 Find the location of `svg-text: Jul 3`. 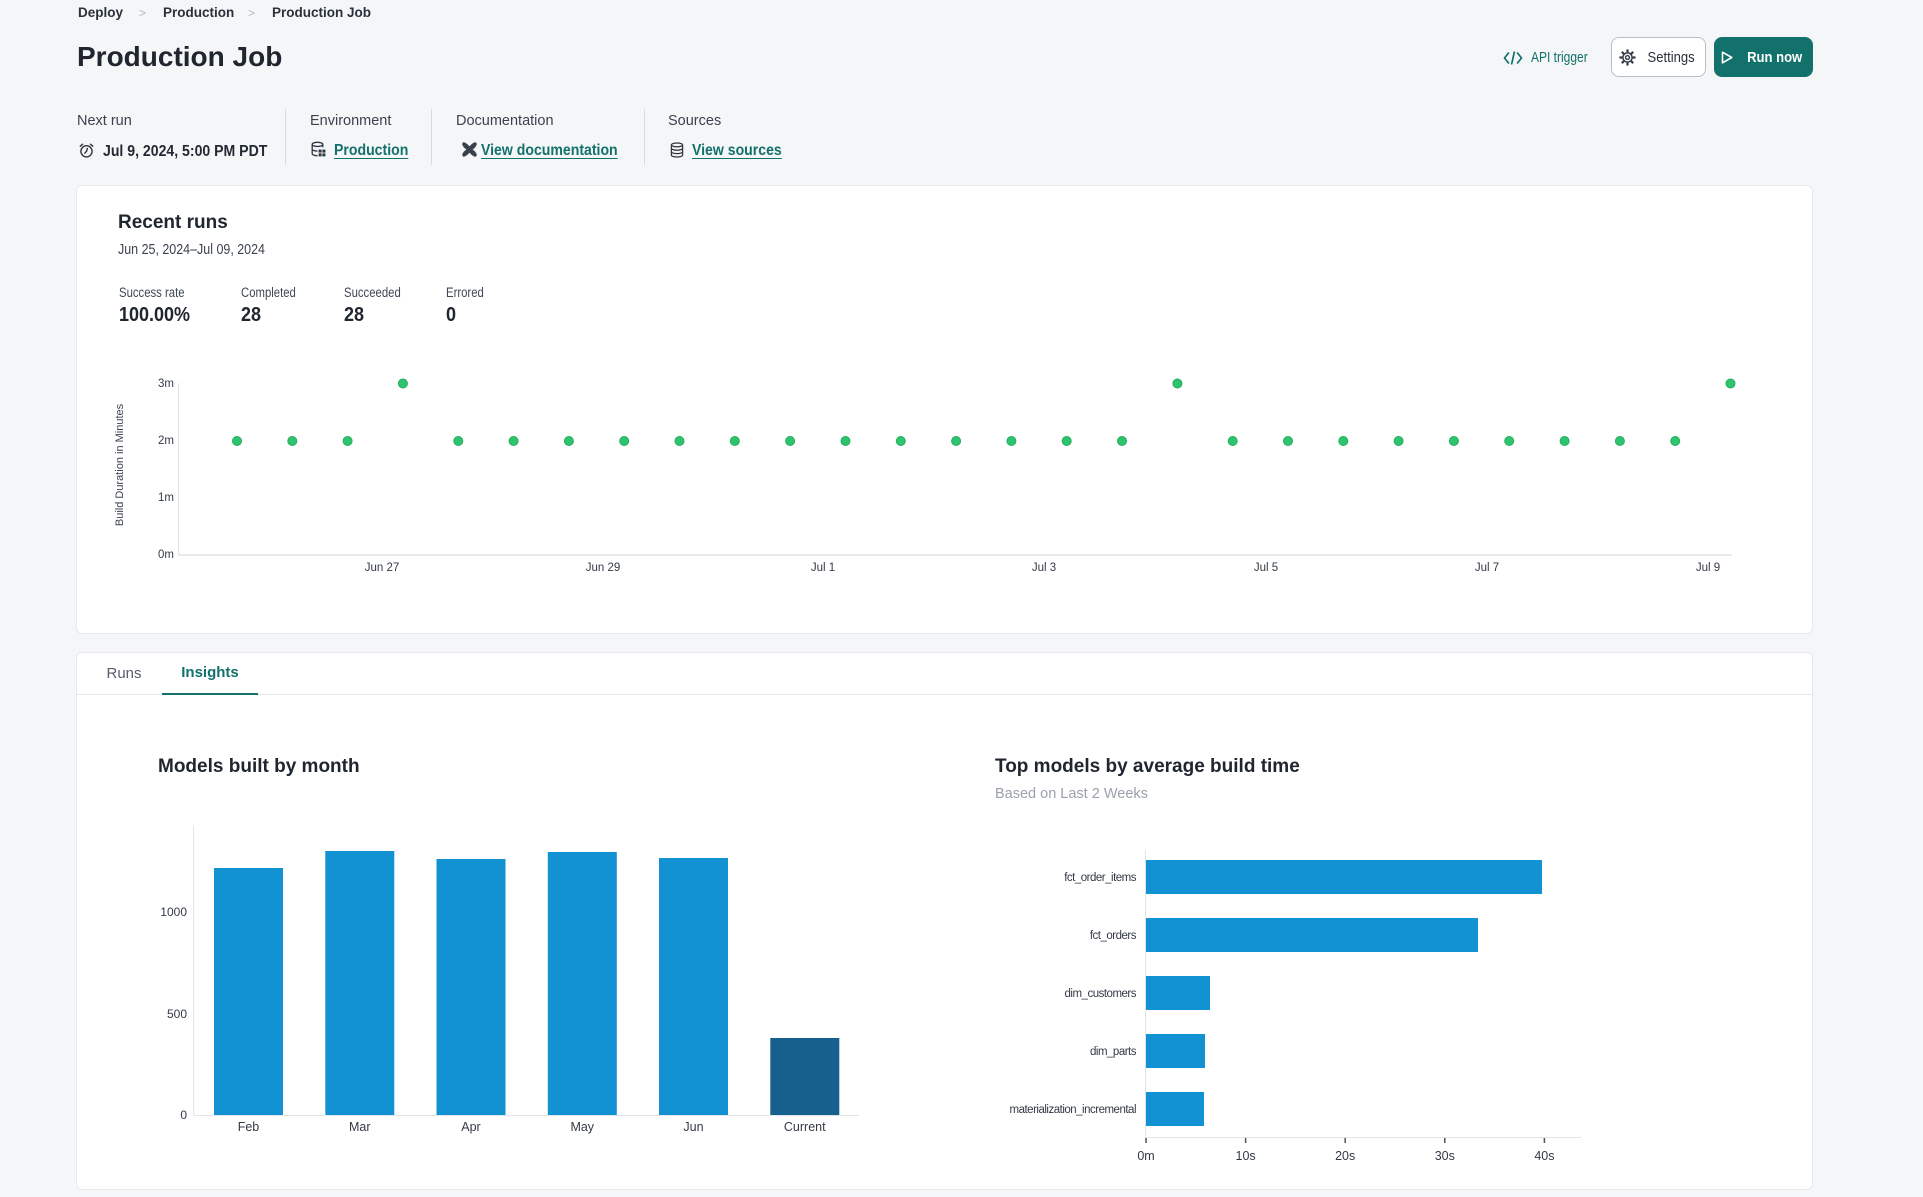

svg-text: Jul 3 is located at coordinates (1044, 568).